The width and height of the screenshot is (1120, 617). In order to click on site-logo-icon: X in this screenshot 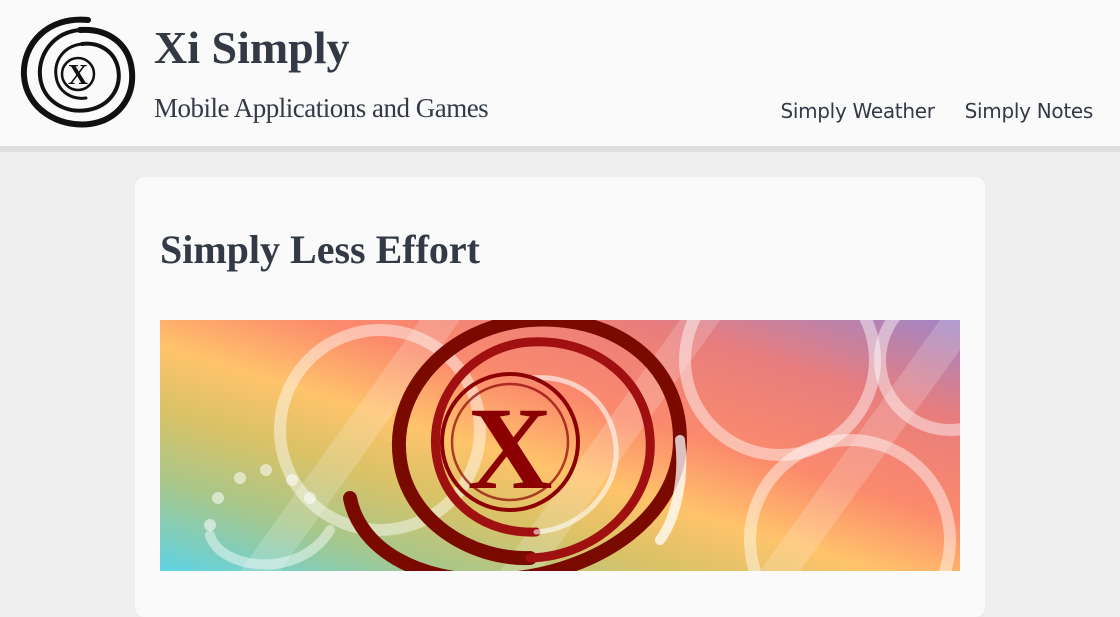, I will do `click(77, 72)`.